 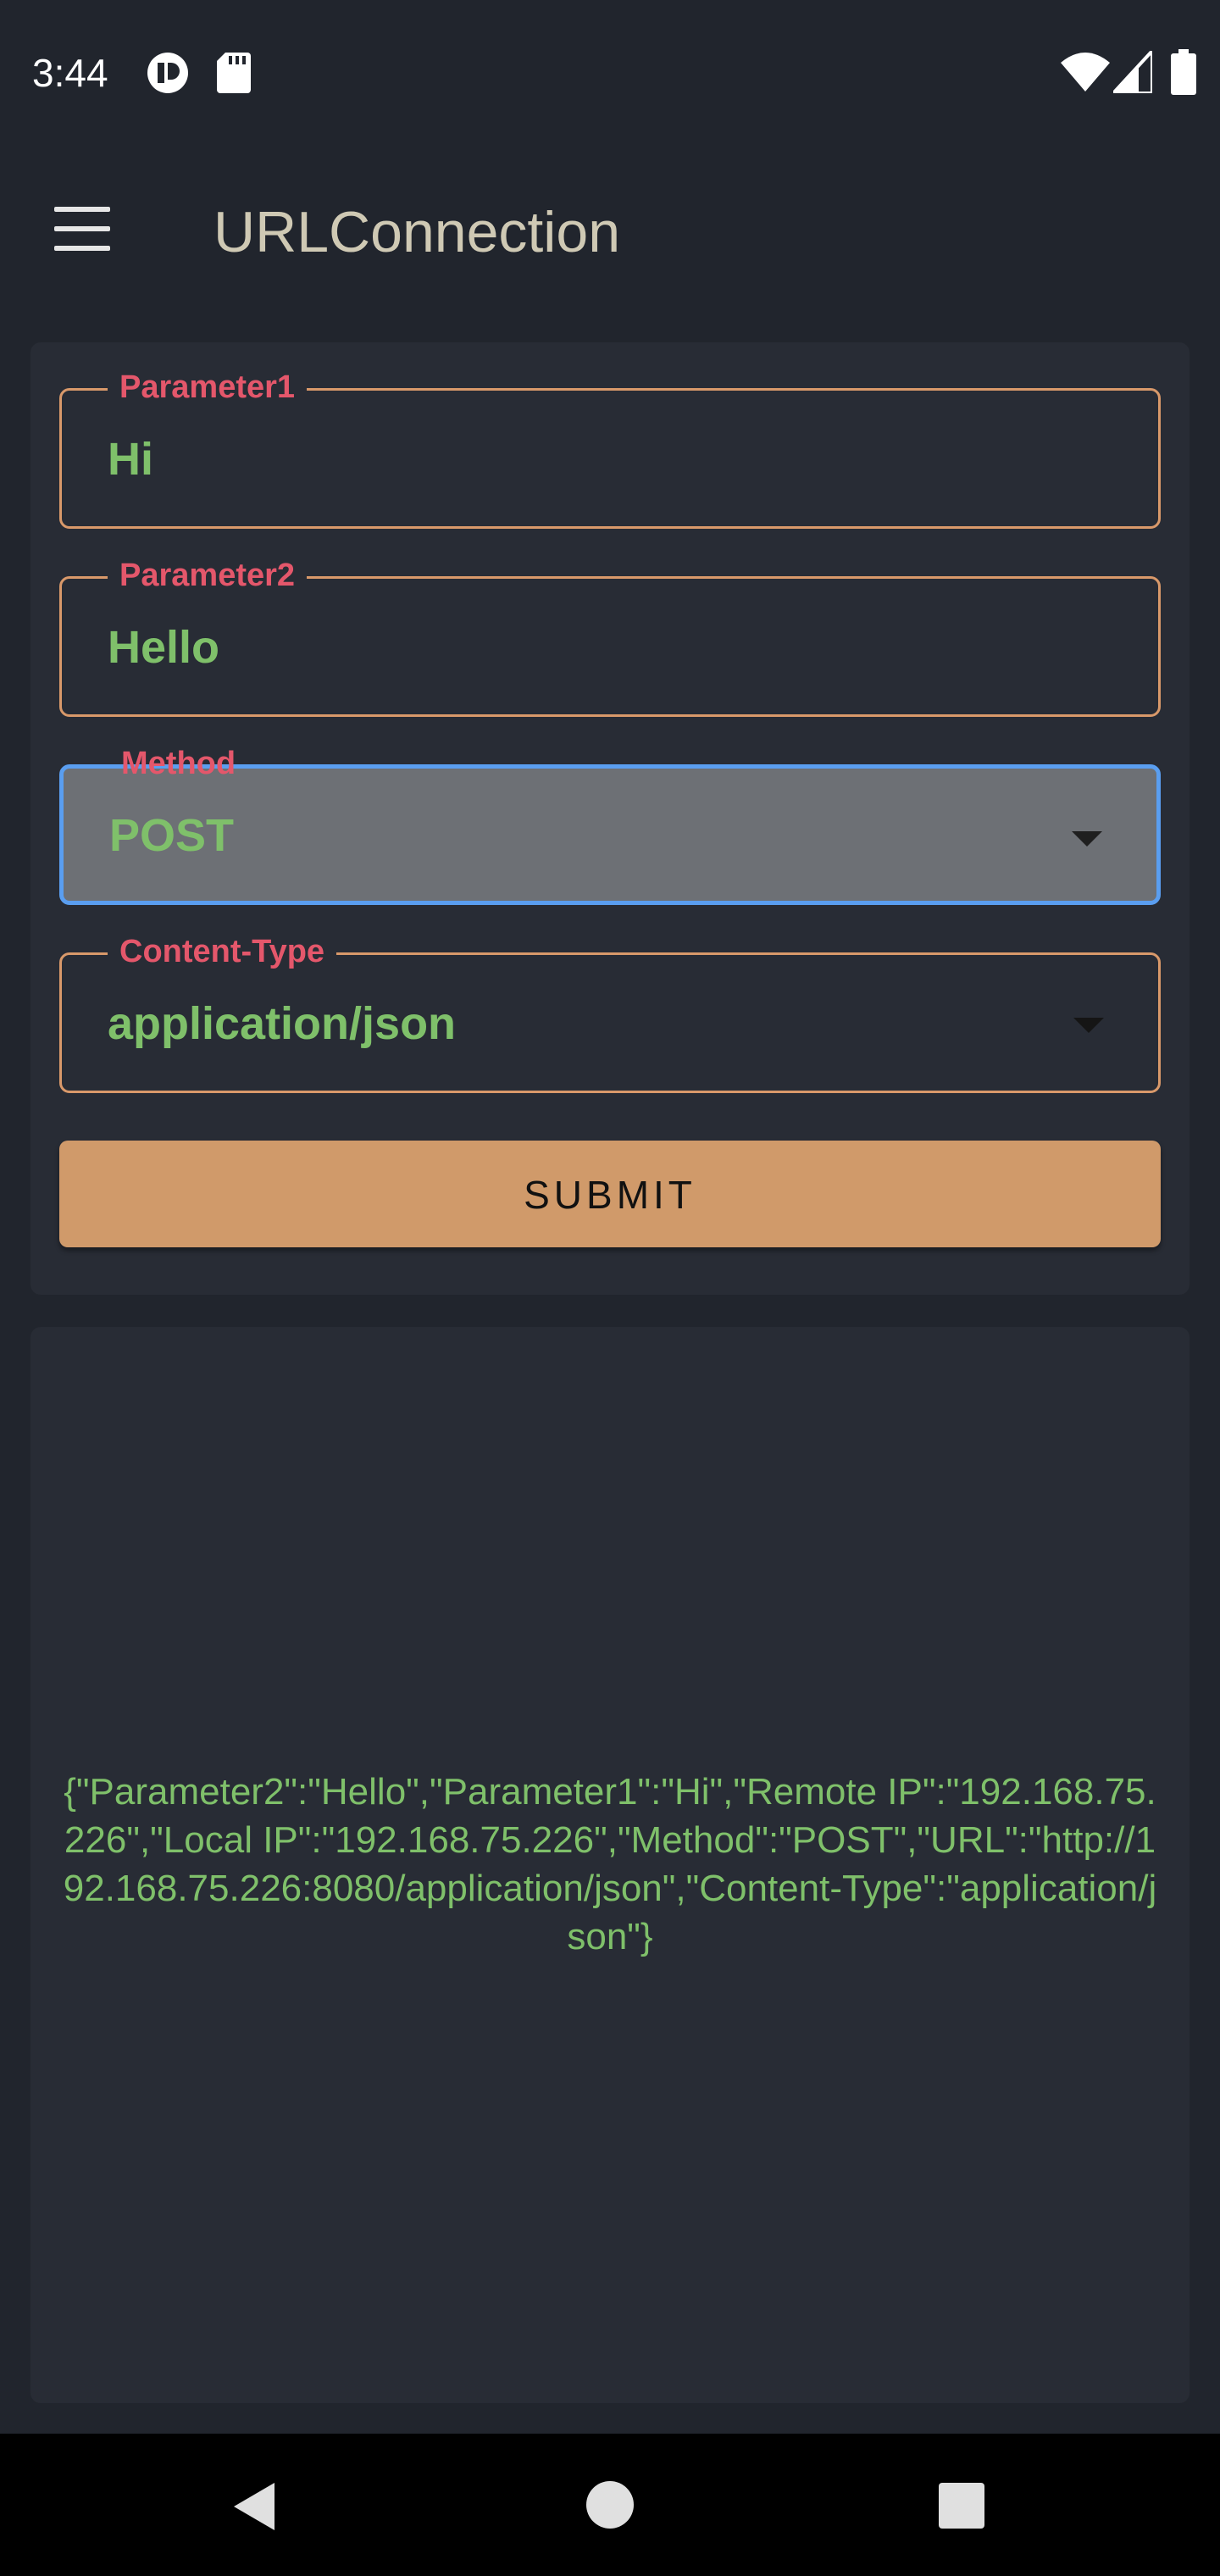 I want to click on submit-label: SUBMIT, so click(x=610, y=1195).